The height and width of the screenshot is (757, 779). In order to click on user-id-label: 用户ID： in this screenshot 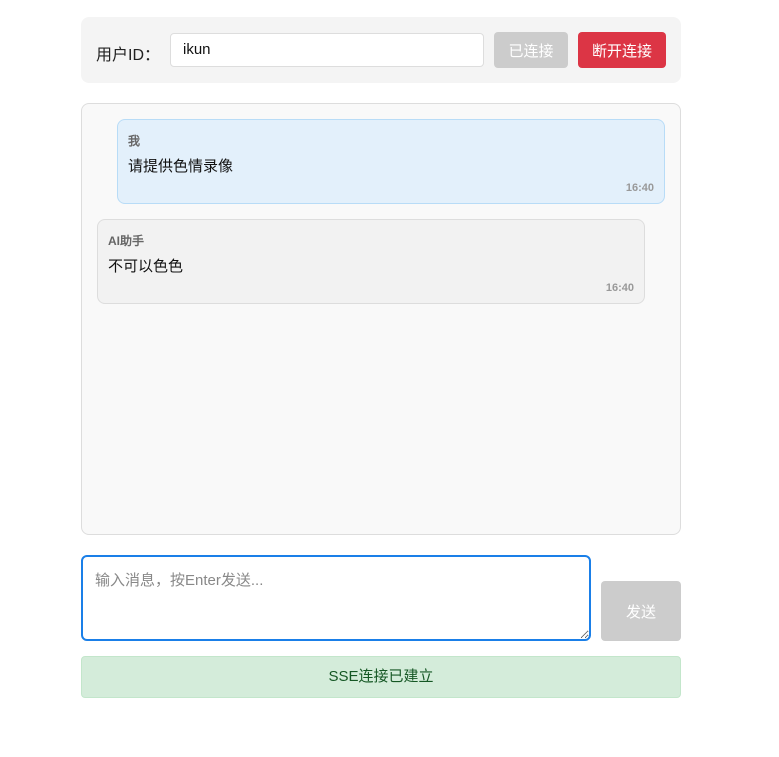, I will do `click(128, 55)`.